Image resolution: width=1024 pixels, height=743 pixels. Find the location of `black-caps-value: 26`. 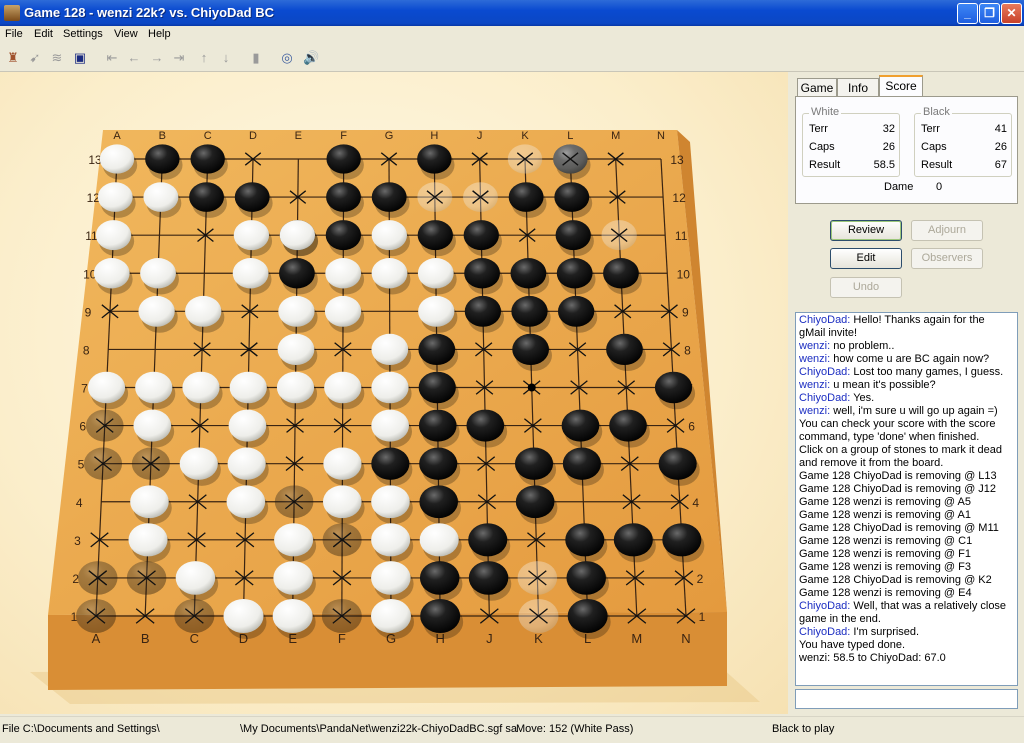

black-caps-value: 26 is located at coordinates (1000, 147).